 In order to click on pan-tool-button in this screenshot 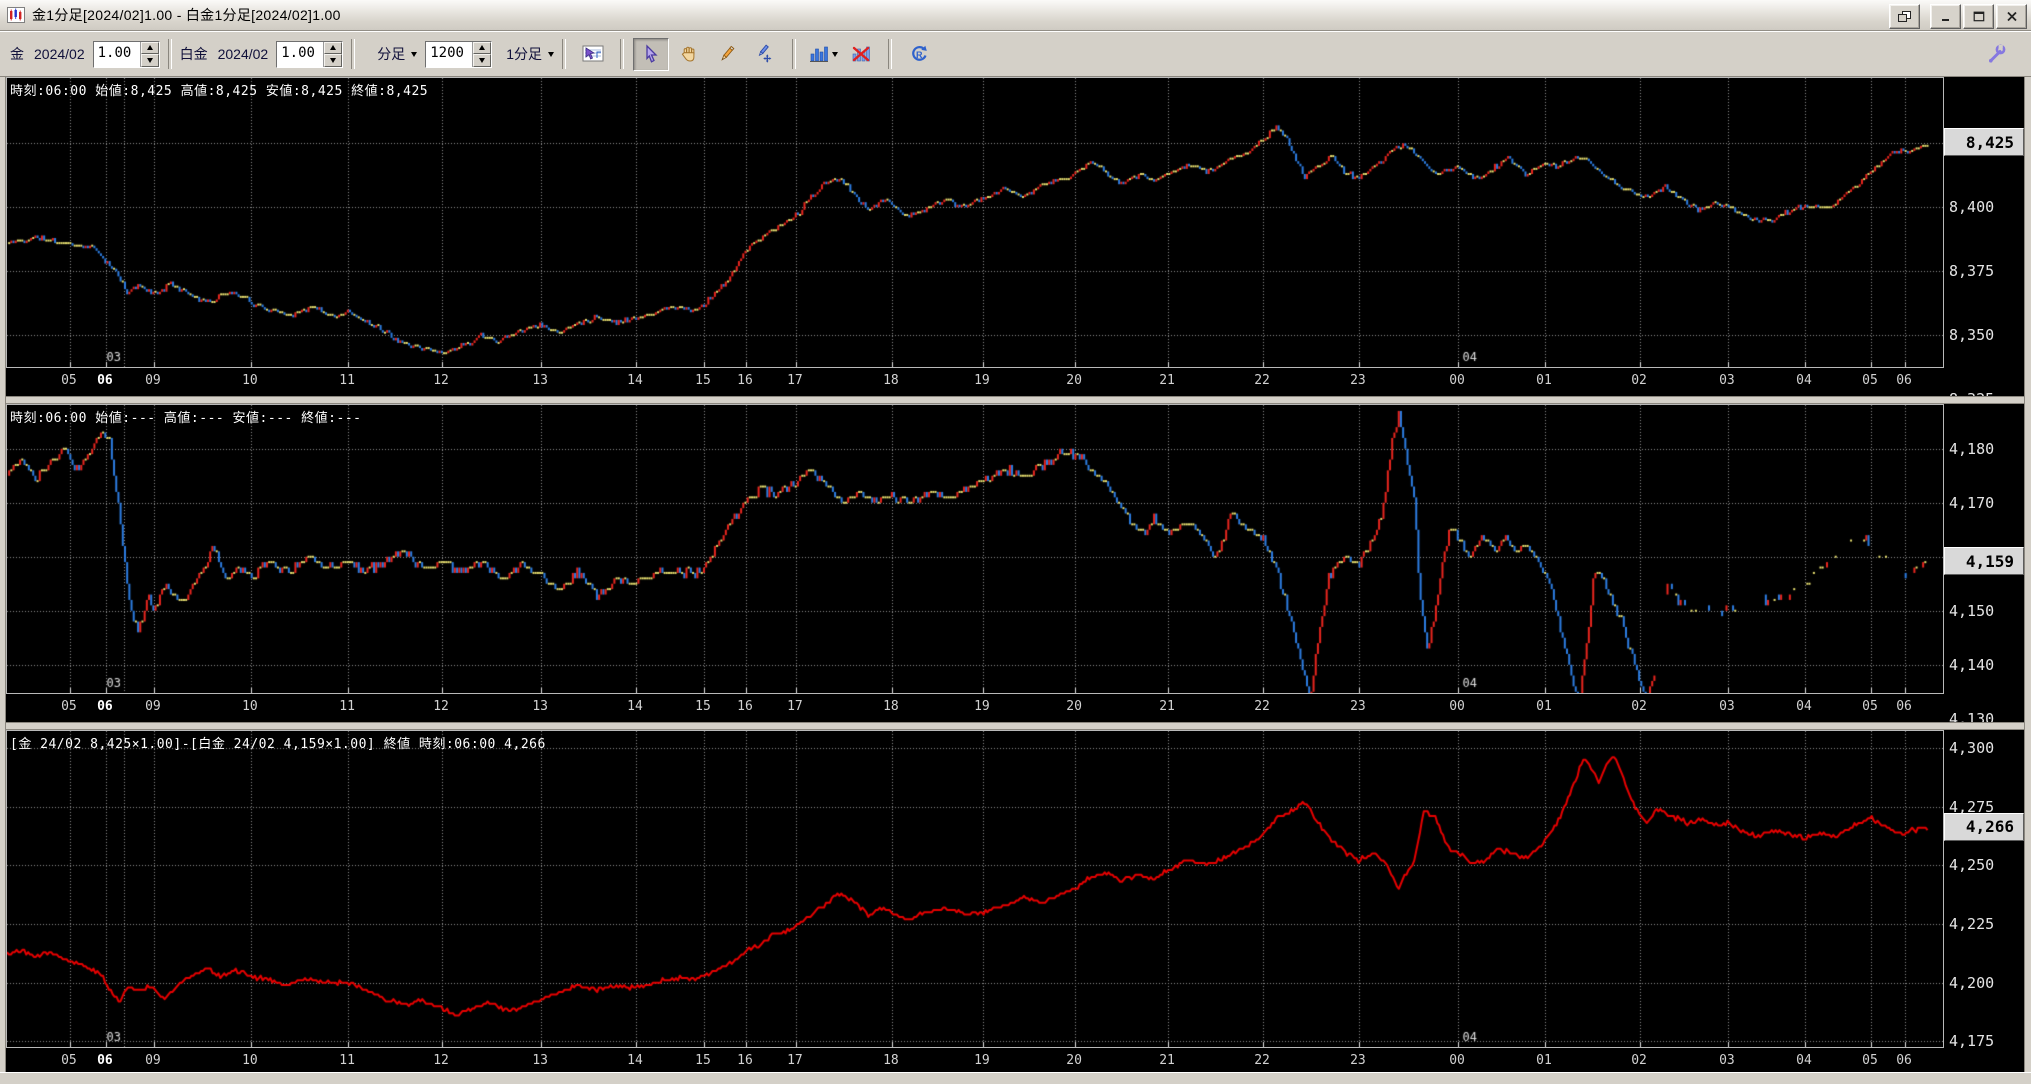, I will do `click(689, 54)`.